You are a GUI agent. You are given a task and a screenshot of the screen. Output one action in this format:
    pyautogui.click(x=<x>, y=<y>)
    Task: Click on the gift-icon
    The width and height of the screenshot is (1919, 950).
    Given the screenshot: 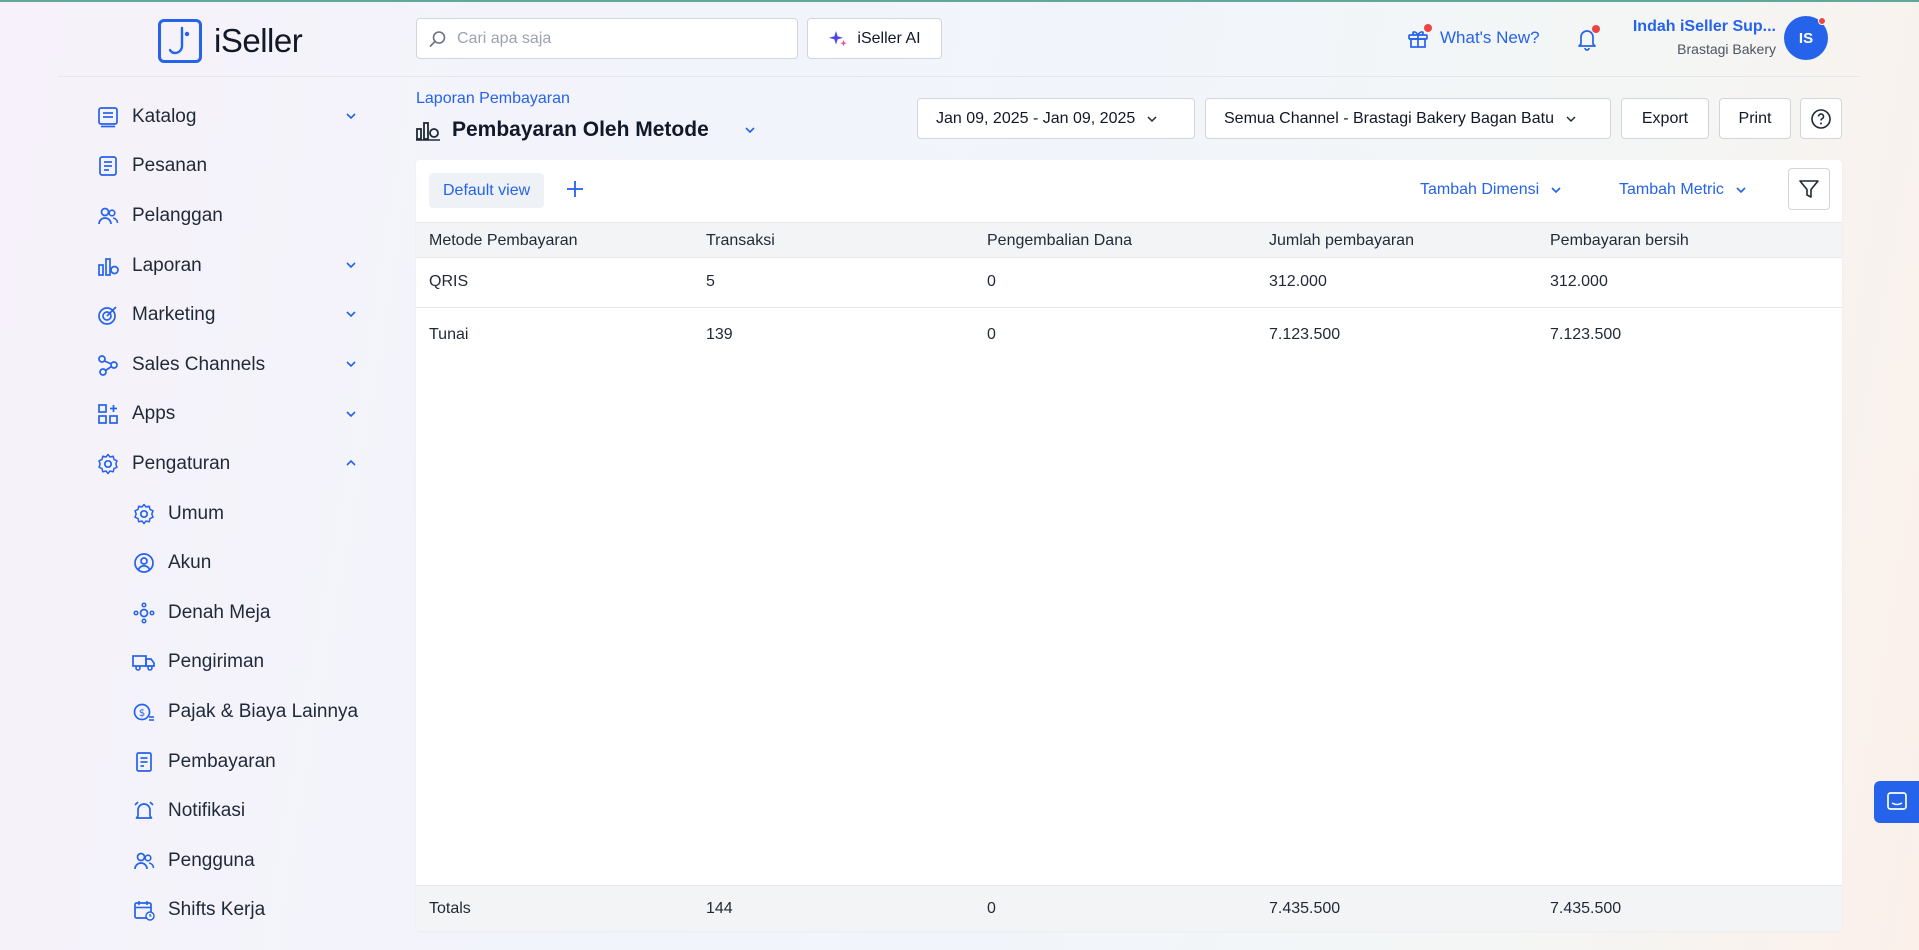 What is the action you would take?
    pyautogui.click(x=1419, y=37)
    